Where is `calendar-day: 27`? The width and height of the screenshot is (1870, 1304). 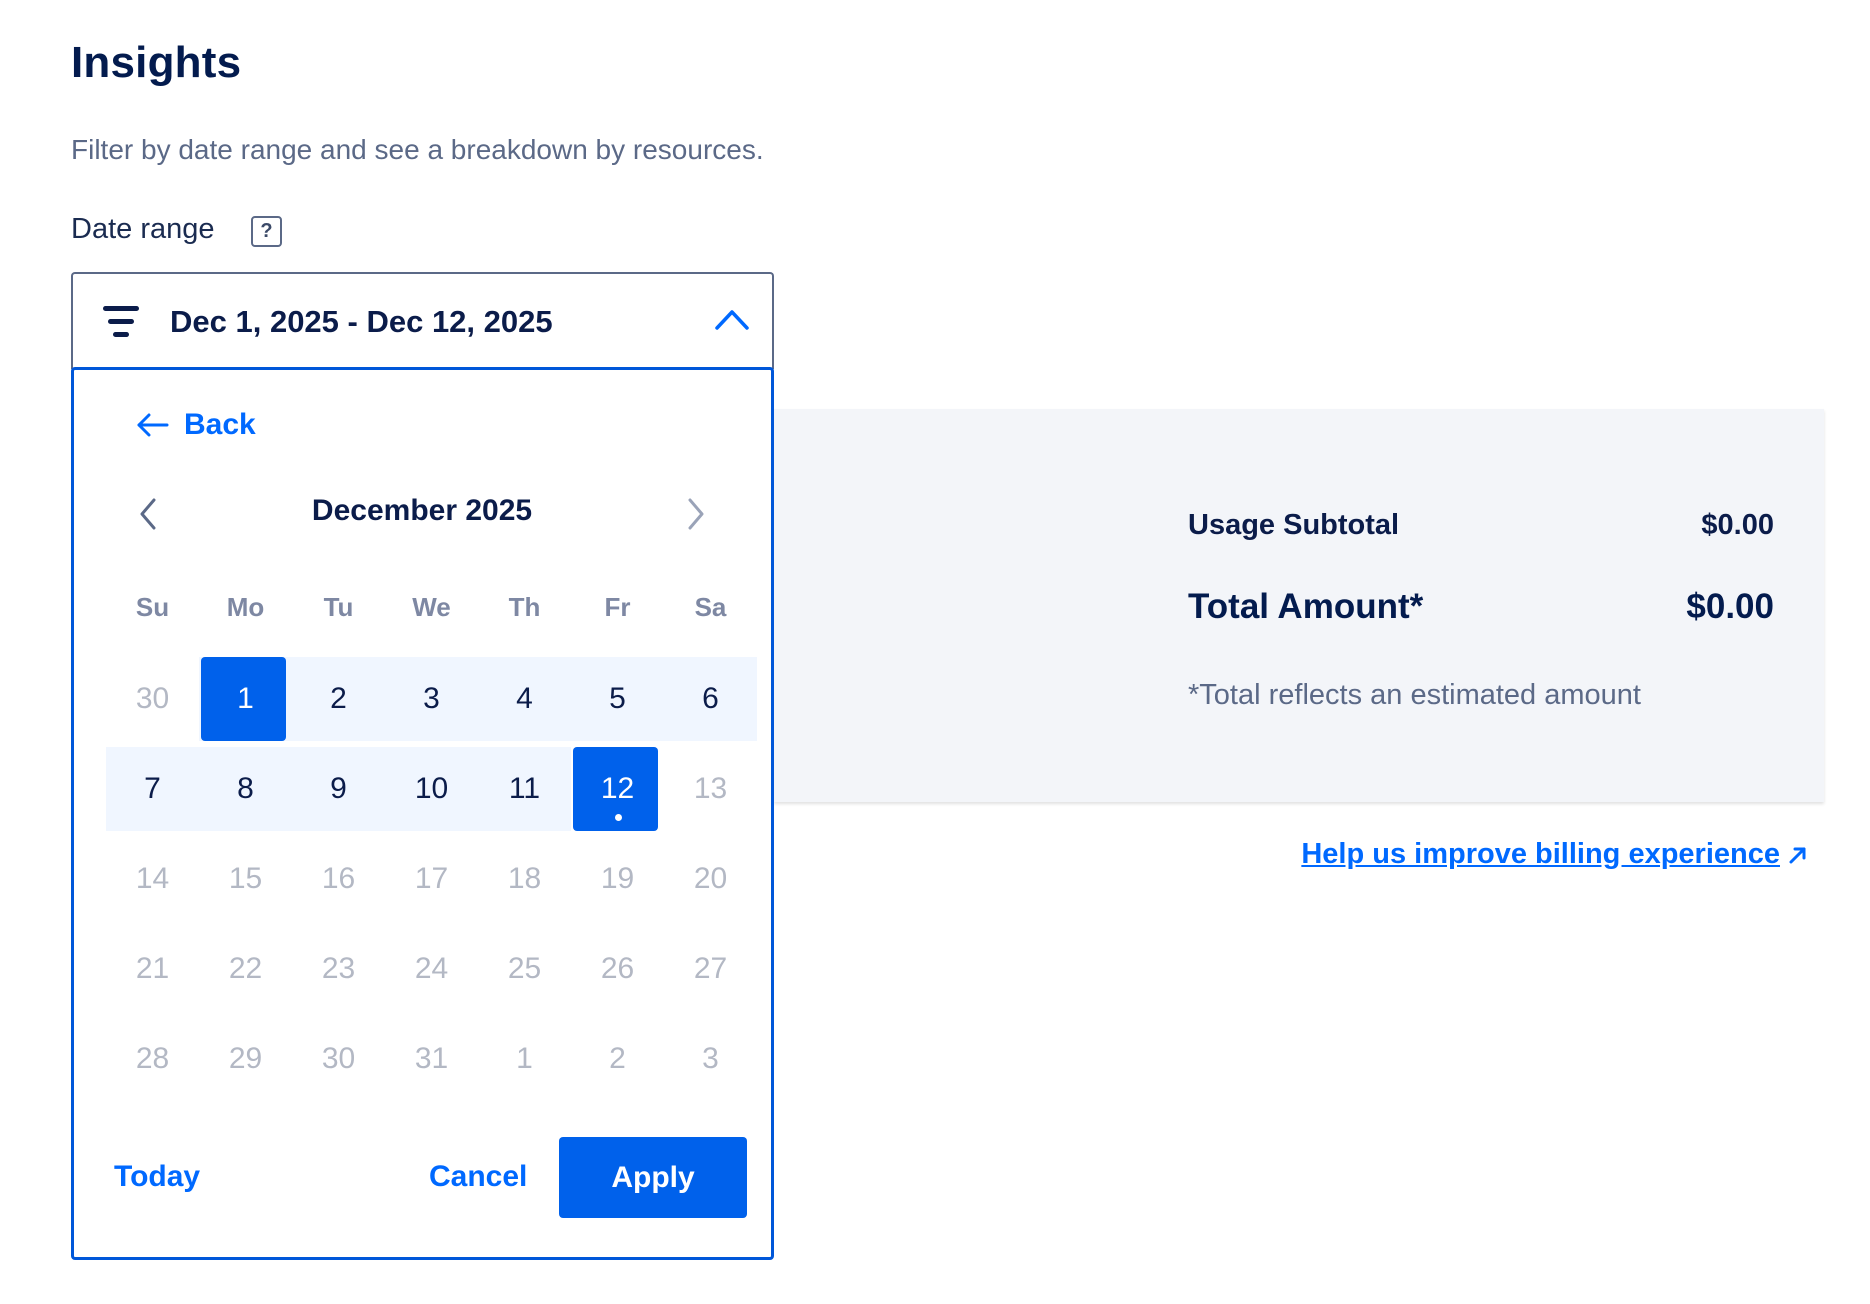 calendar-day: 27 is located at coordinates (710, 969).